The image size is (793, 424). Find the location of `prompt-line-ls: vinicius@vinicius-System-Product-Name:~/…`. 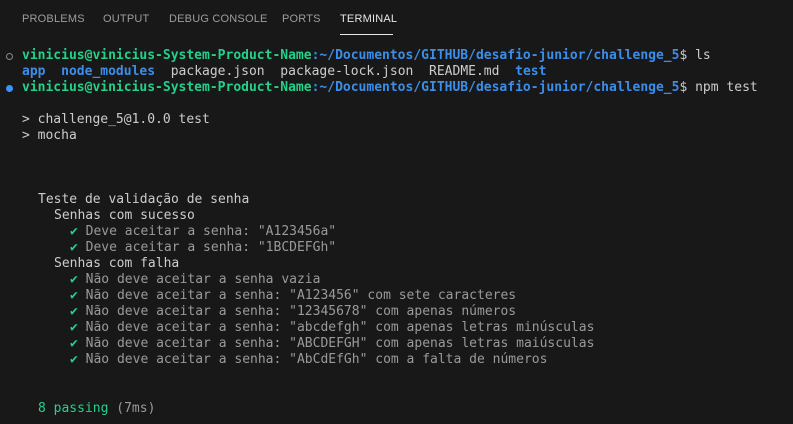

prompt-line-ls: vinicius@vinicius-System-Product-Name:~/… is located at coordinates (366, 56).